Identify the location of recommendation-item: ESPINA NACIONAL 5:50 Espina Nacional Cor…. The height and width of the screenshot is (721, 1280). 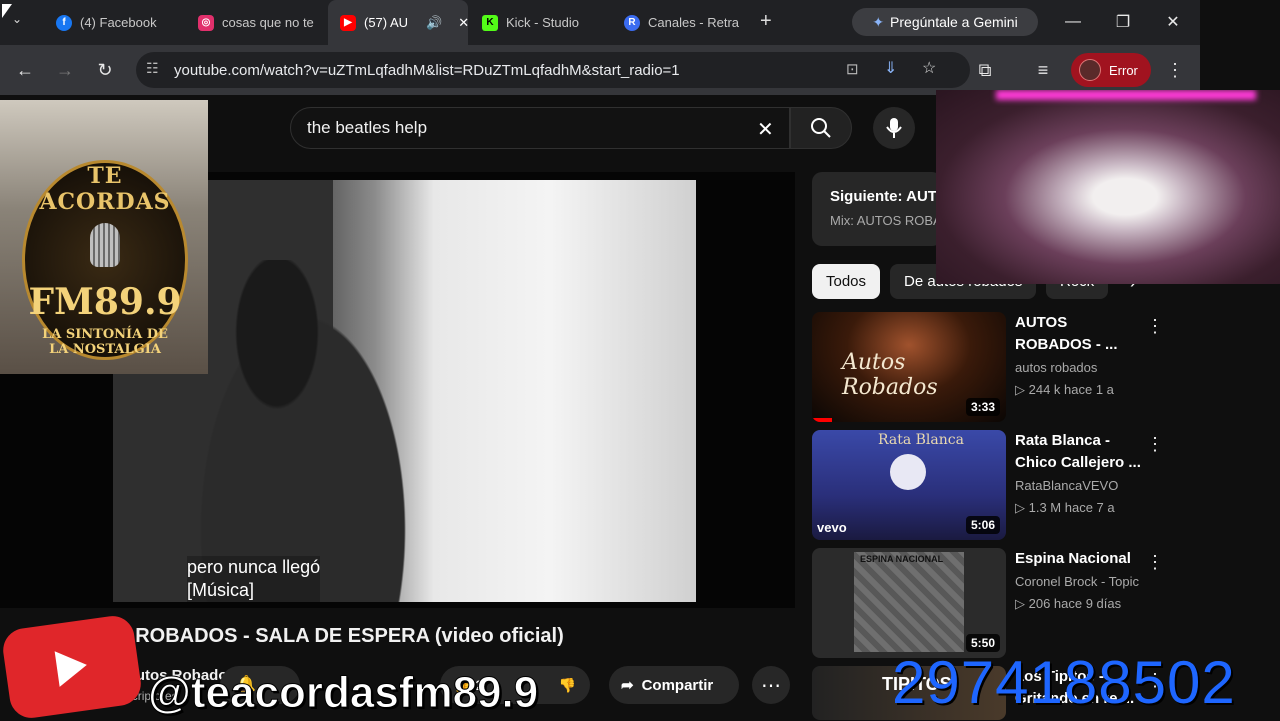
(992, 603).